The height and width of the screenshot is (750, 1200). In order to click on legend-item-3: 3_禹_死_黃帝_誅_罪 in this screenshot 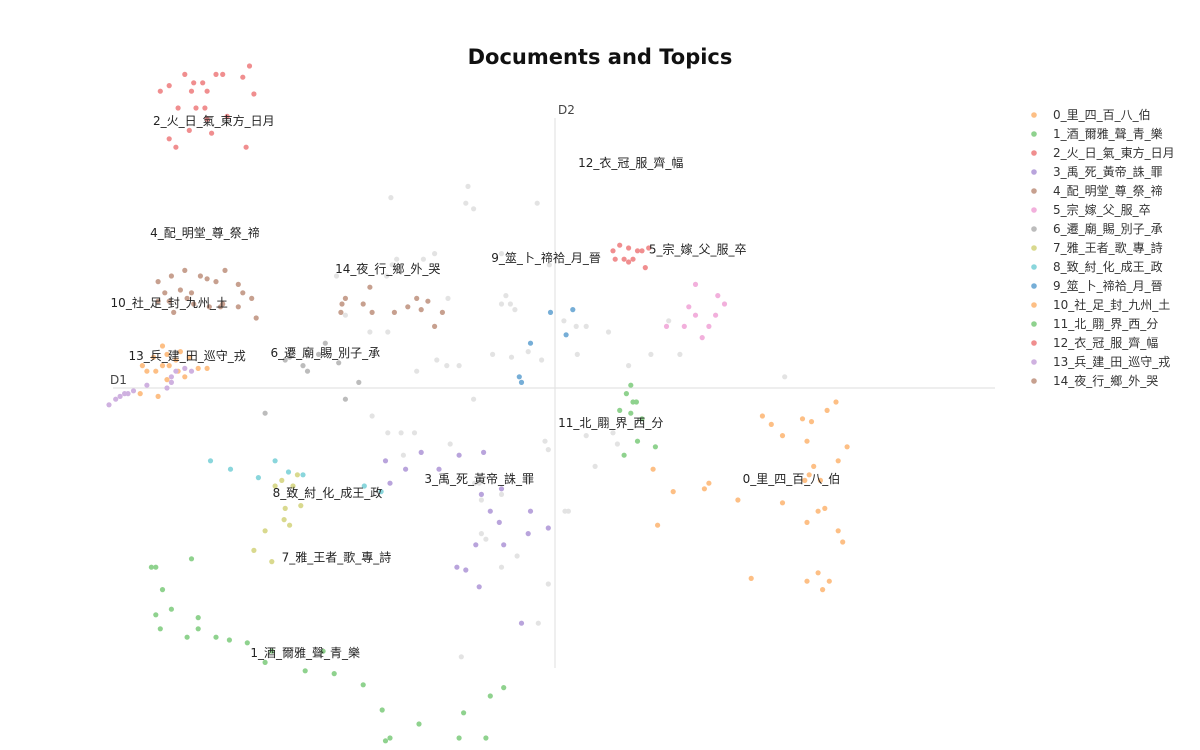, I will do `click(1097, 171)`.